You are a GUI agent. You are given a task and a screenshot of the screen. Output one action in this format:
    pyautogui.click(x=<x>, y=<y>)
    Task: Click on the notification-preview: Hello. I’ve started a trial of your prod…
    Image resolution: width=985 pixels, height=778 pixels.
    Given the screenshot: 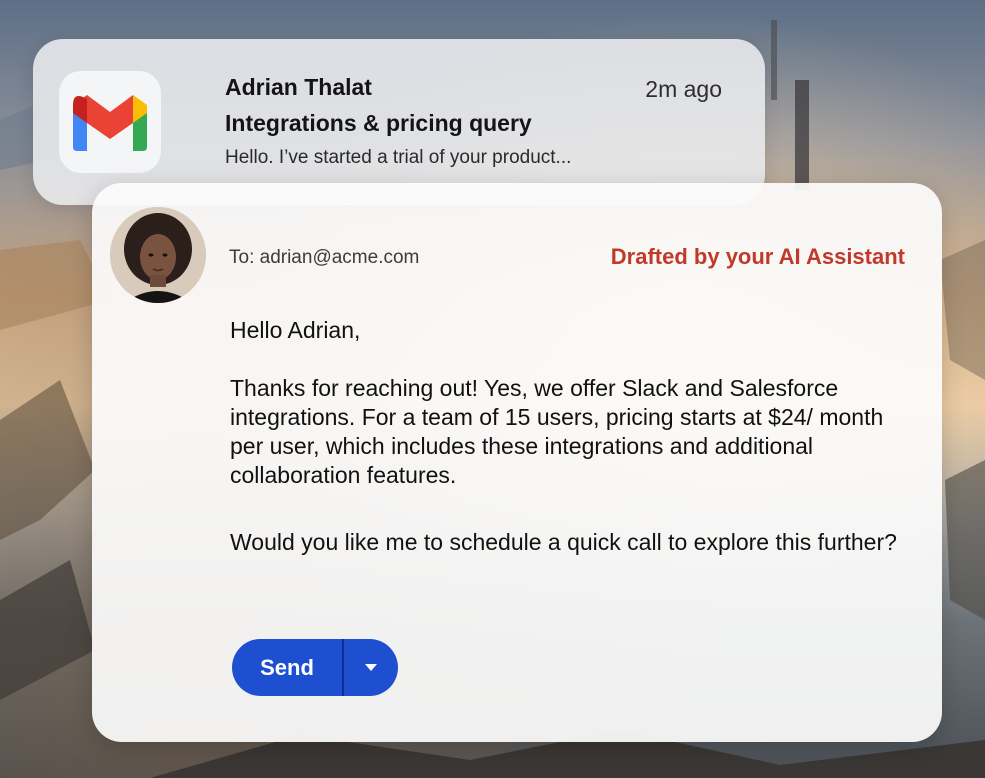 What is the action you would take?
    pyautogui.click(x=398, y=157)
    